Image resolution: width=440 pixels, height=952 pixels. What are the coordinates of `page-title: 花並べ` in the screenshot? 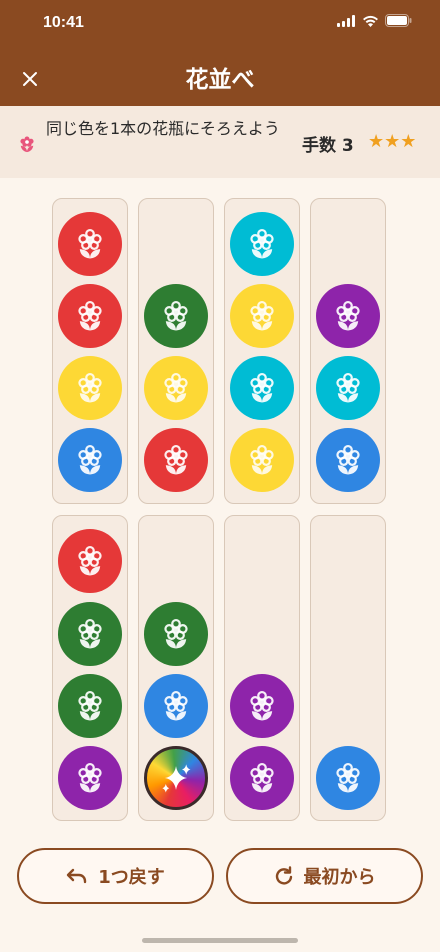 It's located at (220, 80).